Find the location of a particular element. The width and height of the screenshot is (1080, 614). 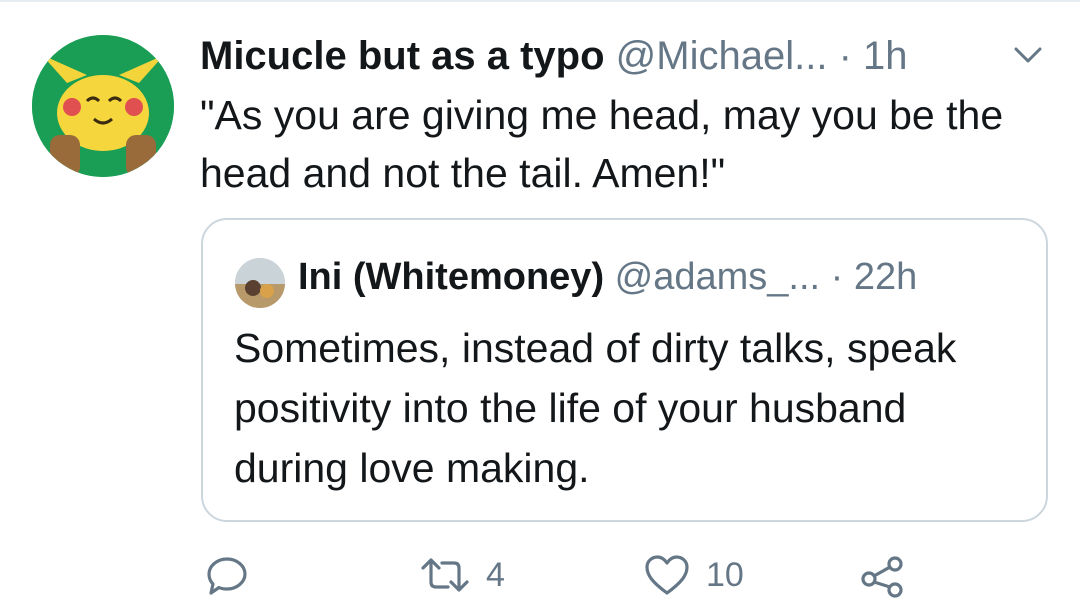

tweet-timestamp: 1h is located at coordinates (885, 56).